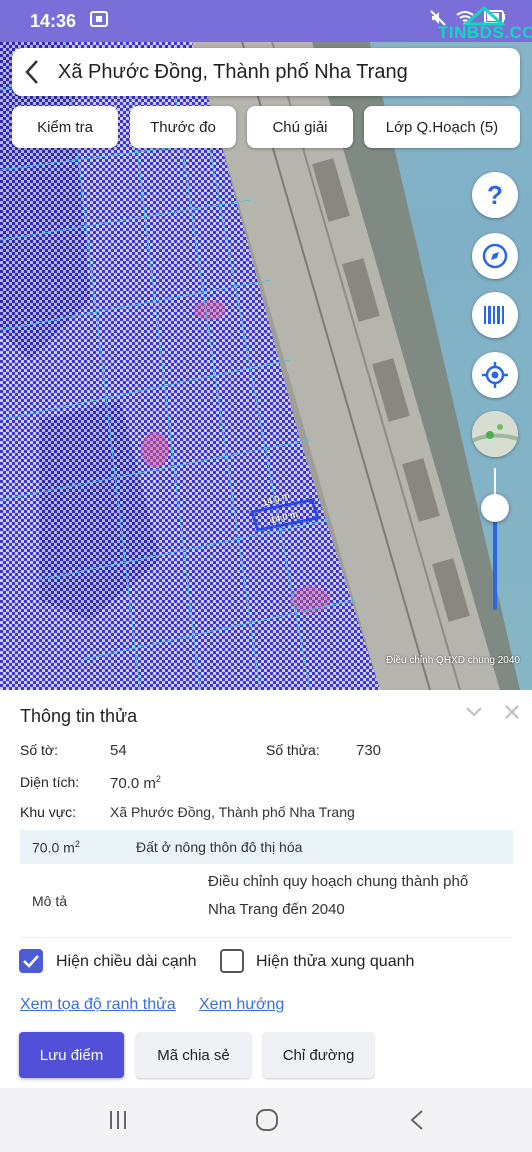 The image size is (532, 1152). What do you see at coordinates (32, 72) in the screenshot?
I see `back-arrow-icon` at bounding box center [32, 72].